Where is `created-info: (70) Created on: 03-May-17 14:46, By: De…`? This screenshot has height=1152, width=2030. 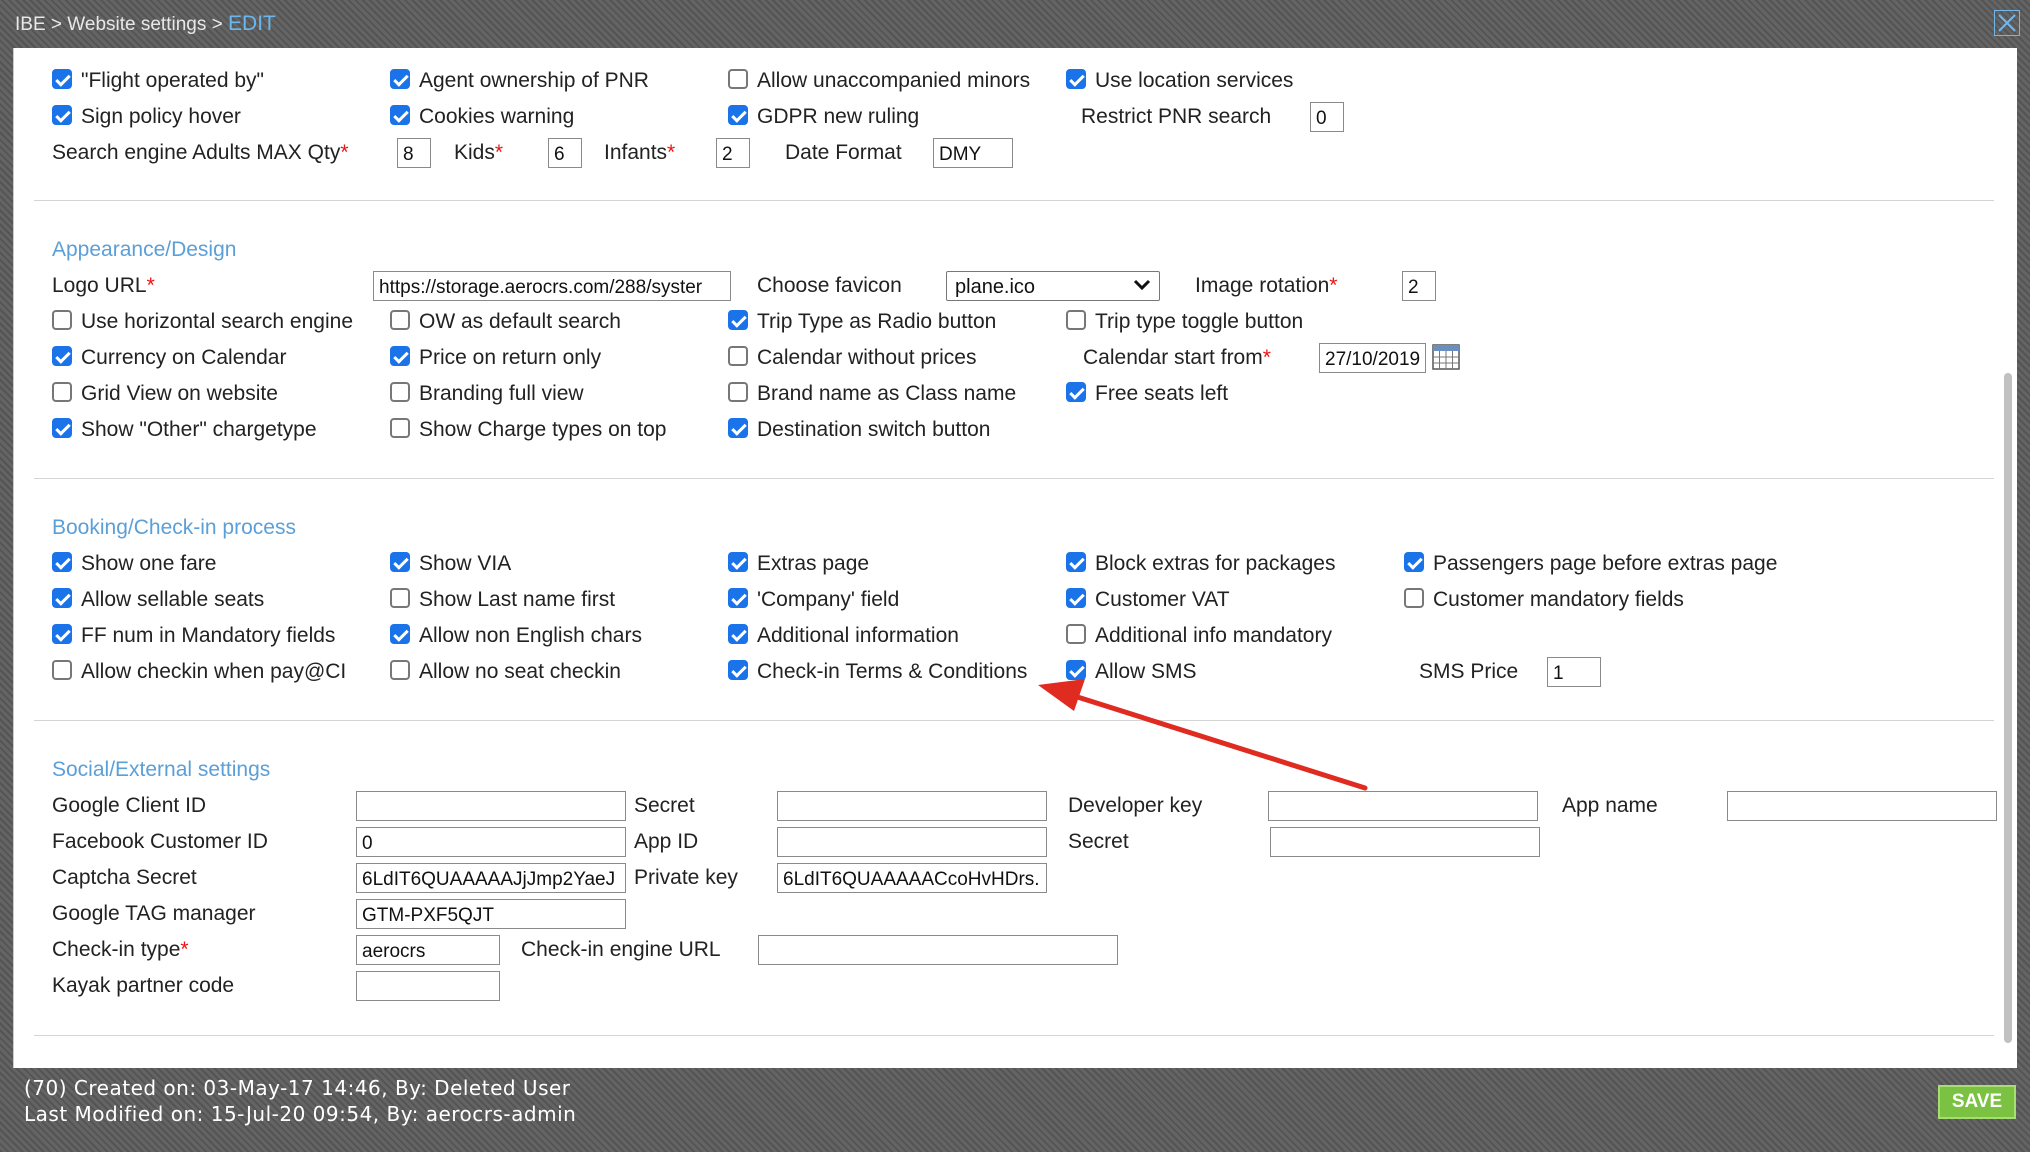
created-info: (70) Created on: 03-May-17 14:46, By: De… is located at coordinates (297, 1088).